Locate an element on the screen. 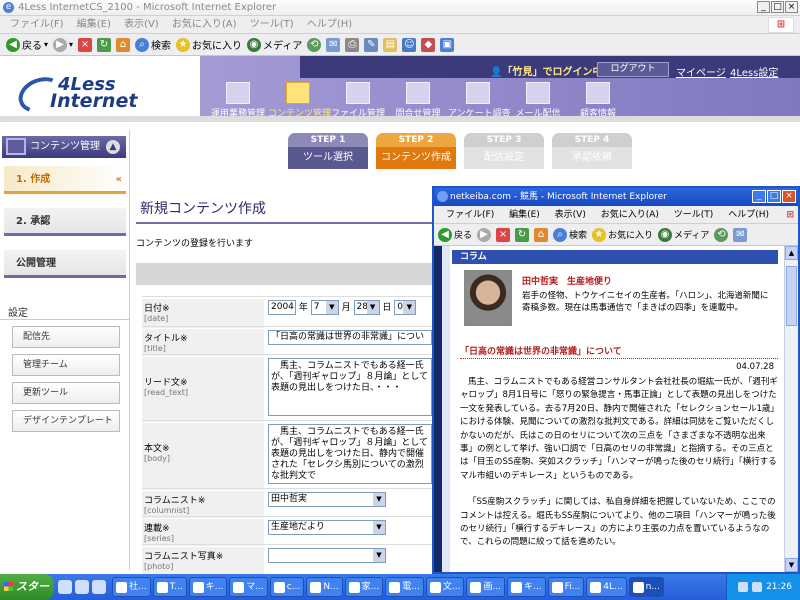 This screenshot has height=600, width=800. menu-tools: ツール(T) is located at coordinates (272, 24).